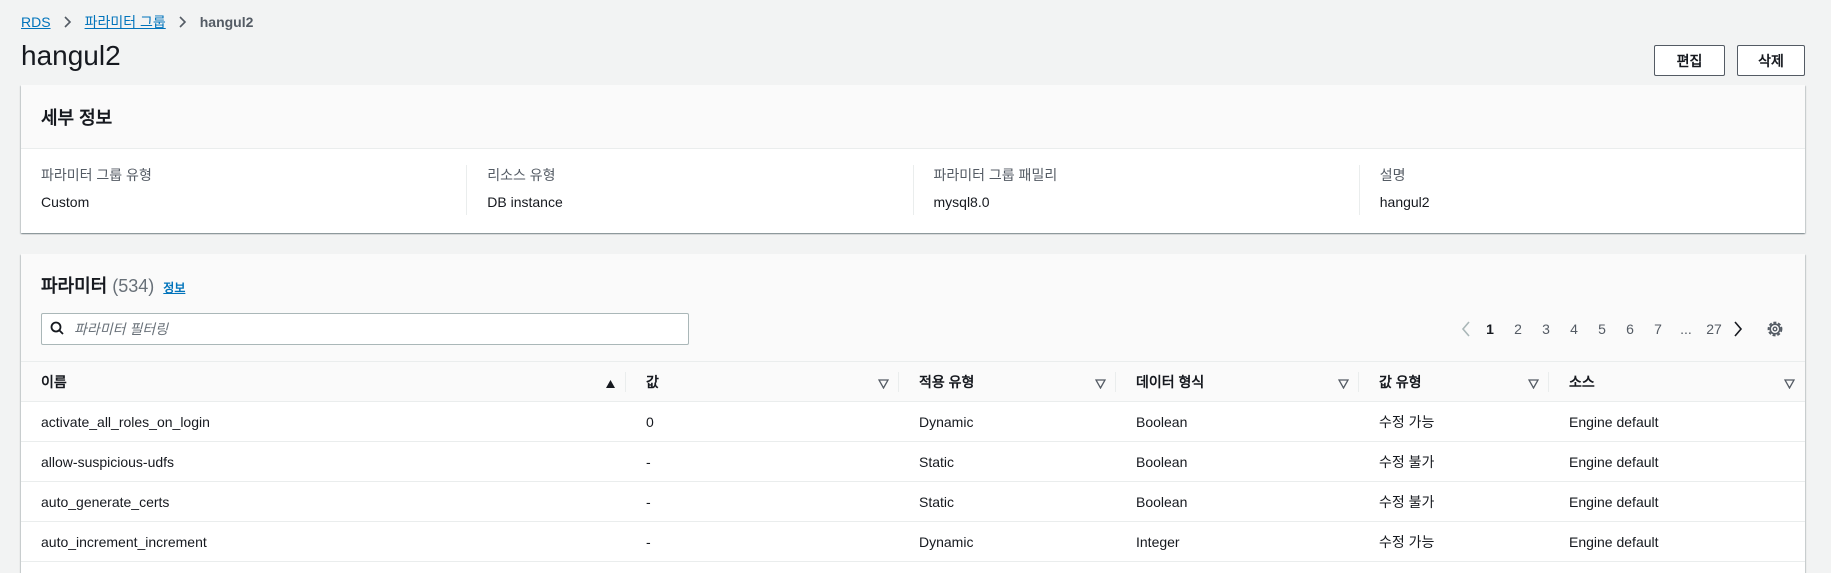 The height and width of the screenshot is (573, 1831). What do you see at coordinates (610, 384) in the screenshot?
I see `sort-ascending-icon` at bounding box center [610, 384].